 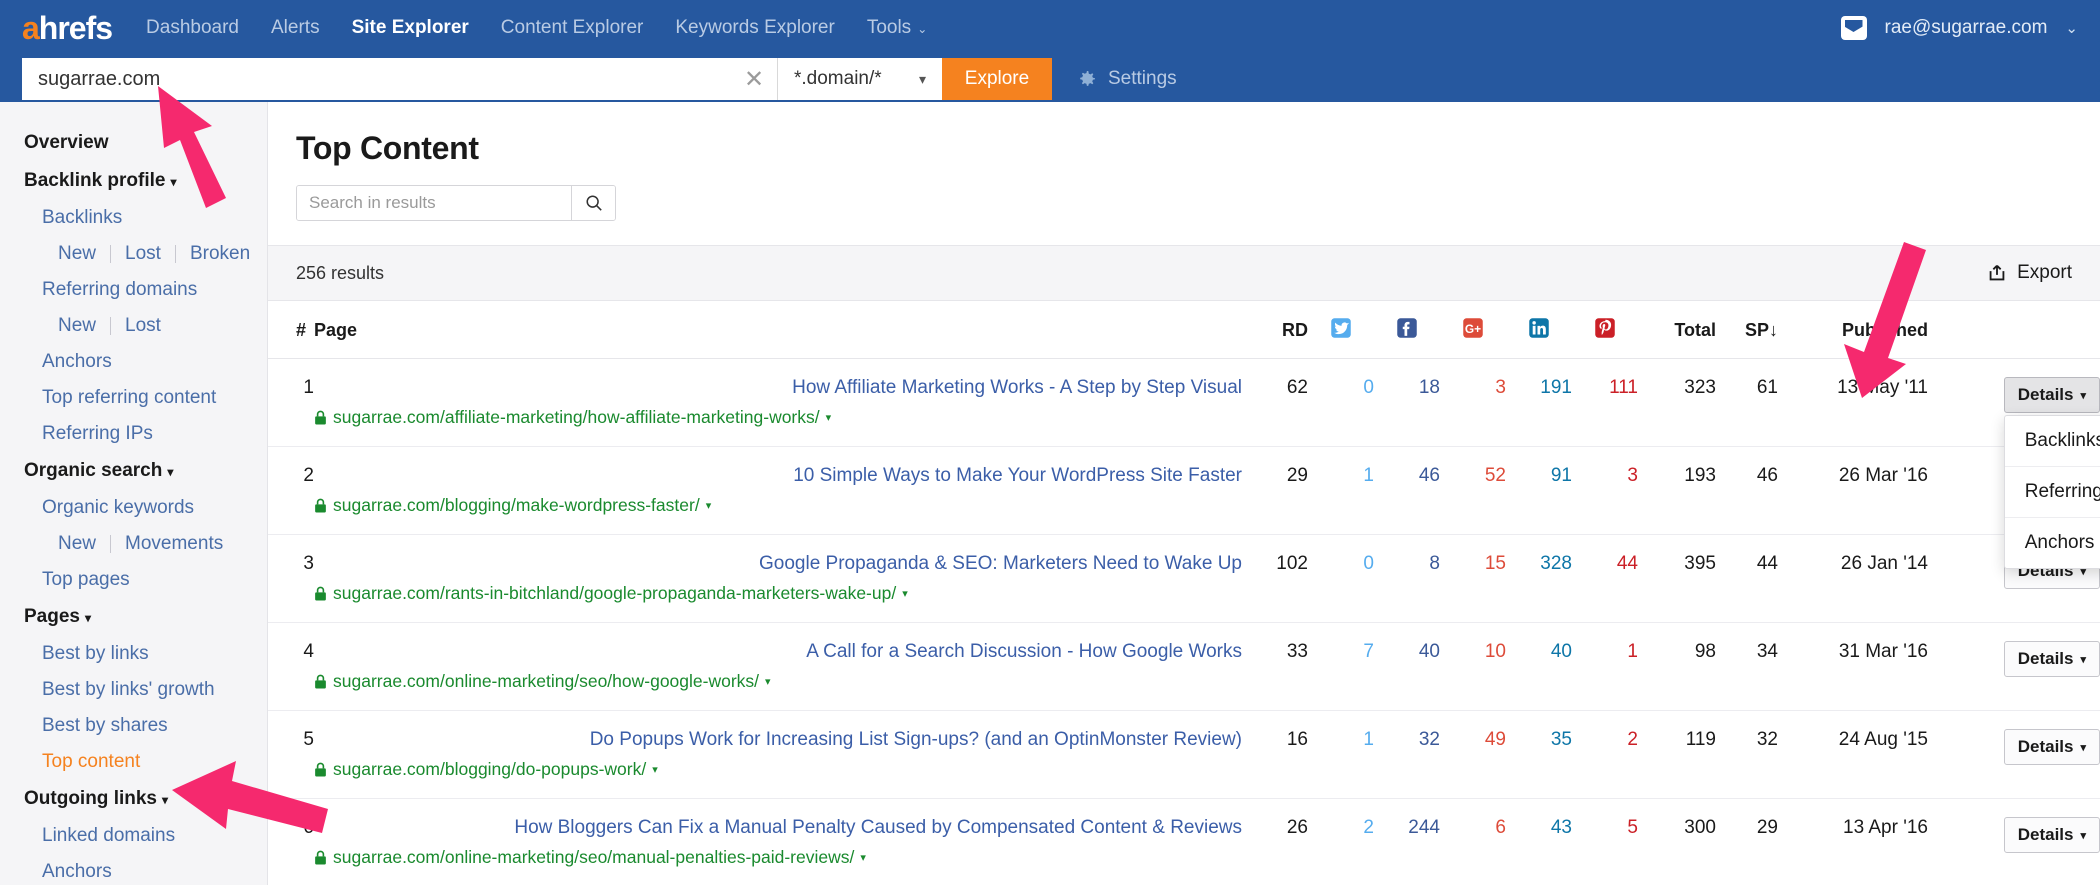 I want to click on dropdown-item-anchors: Anchors, so click(x=2052, y=543).